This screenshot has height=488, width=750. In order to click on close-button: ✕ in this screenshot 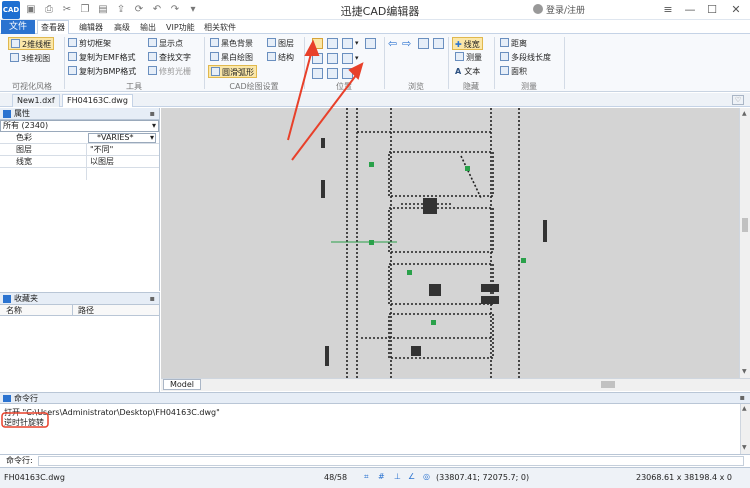, I will do `click(736, 10)`.